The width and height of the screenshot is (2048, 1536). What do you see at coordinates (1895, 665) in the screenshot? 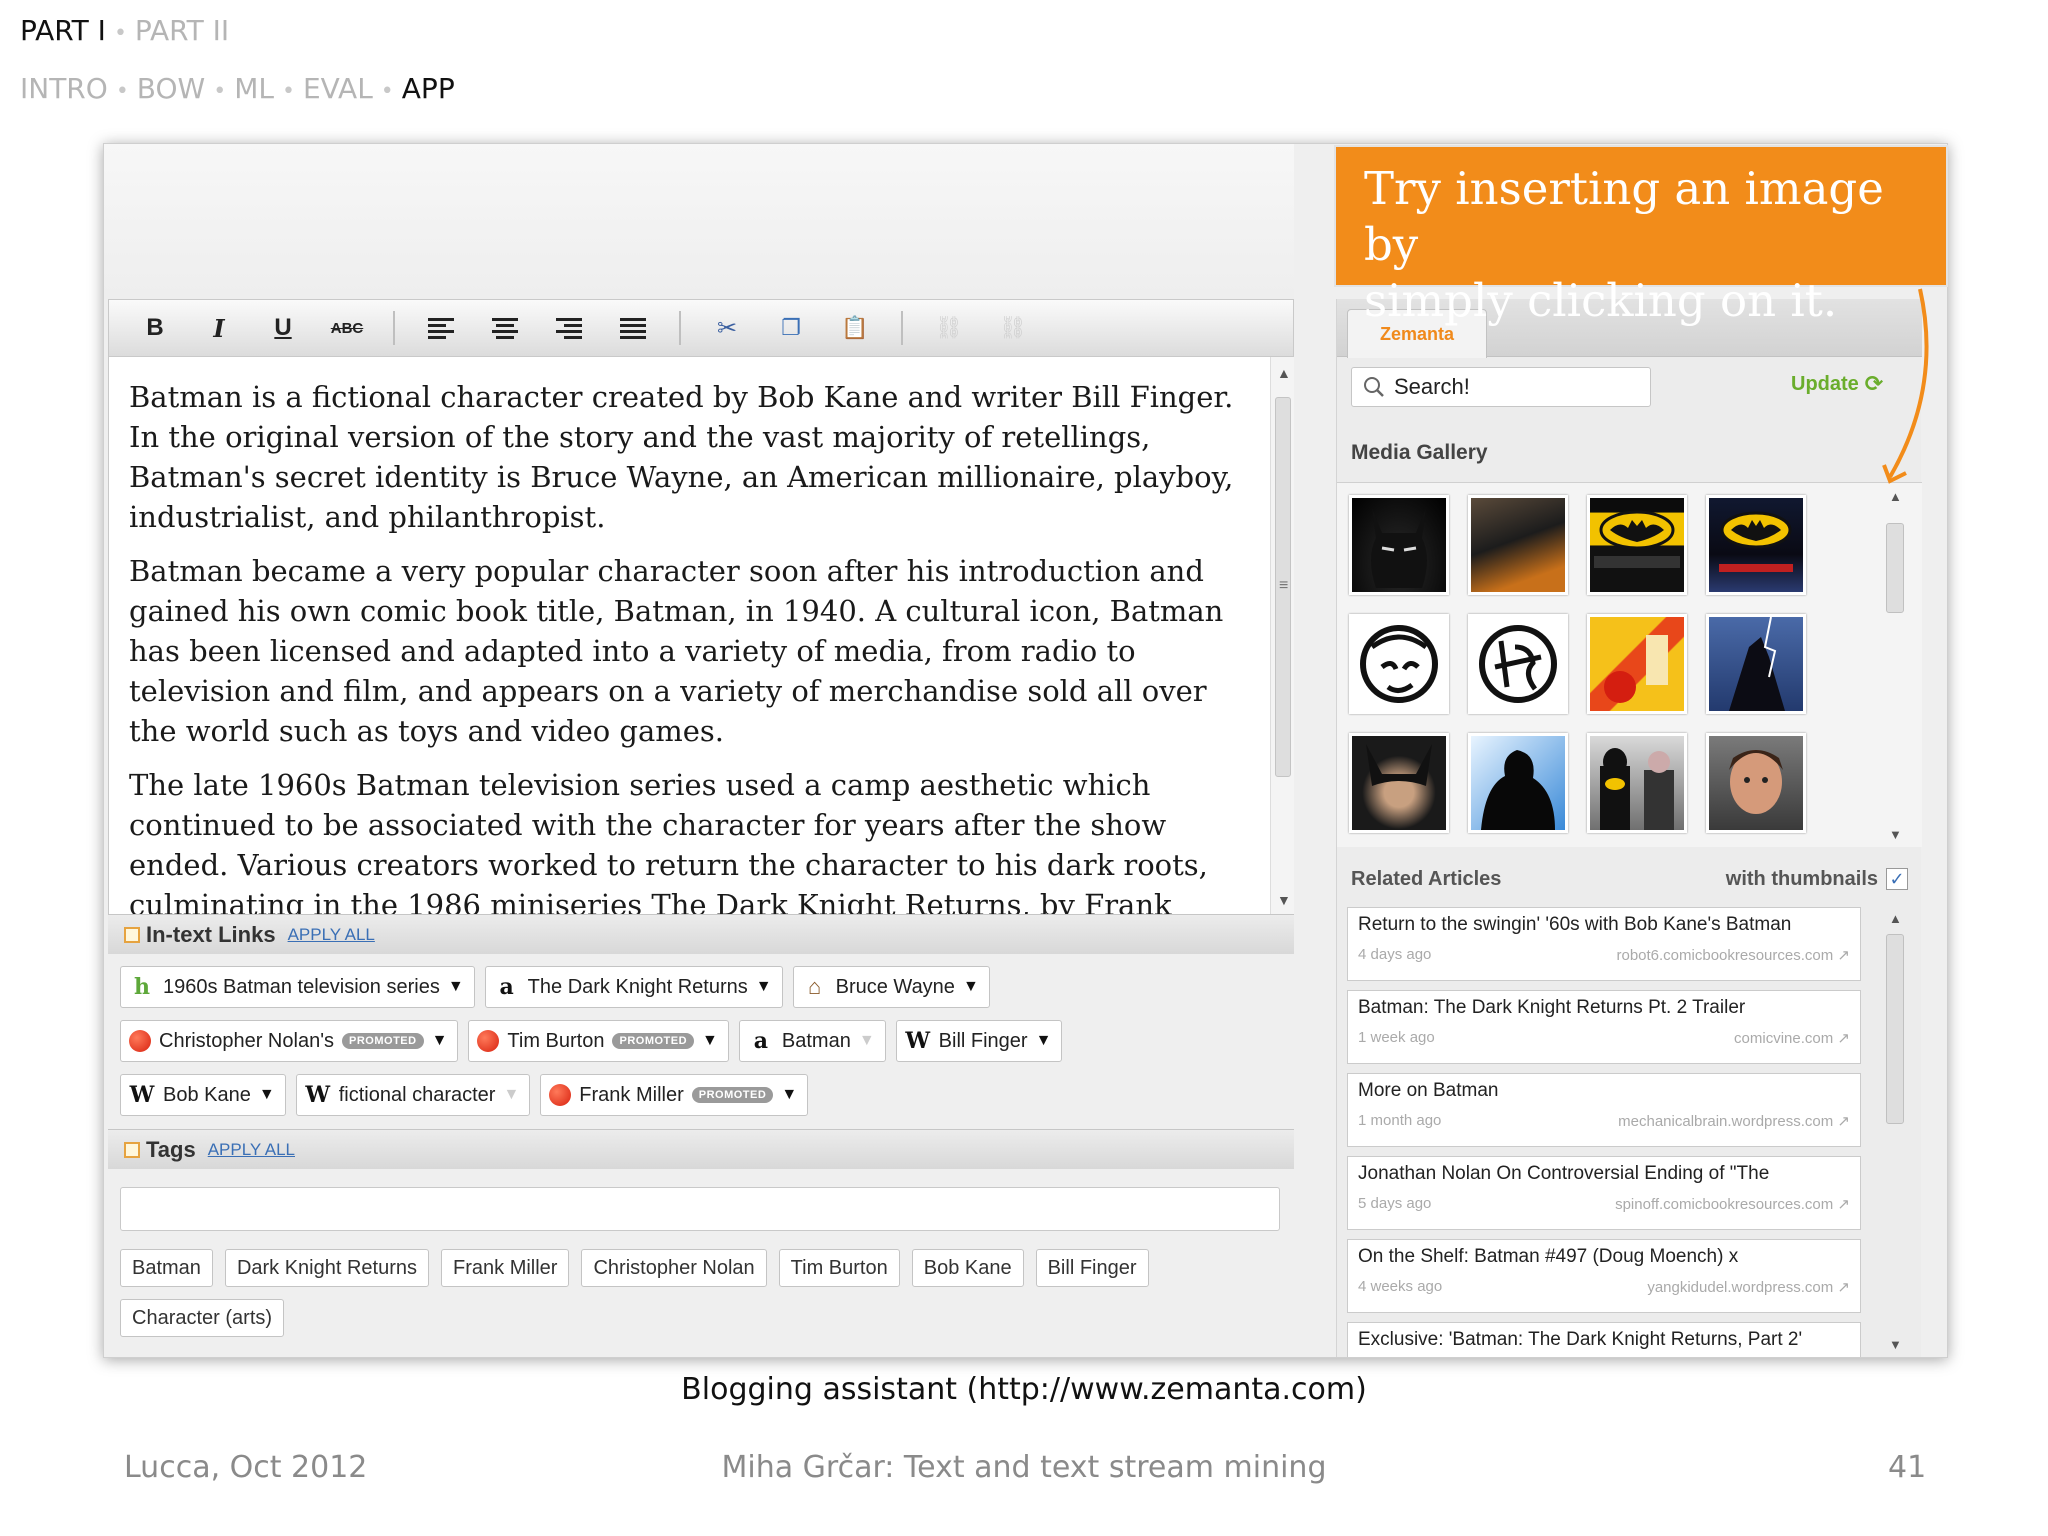
I see `gallery-scrollbar: ▲ ▼` at bounding box center [1895, 665].